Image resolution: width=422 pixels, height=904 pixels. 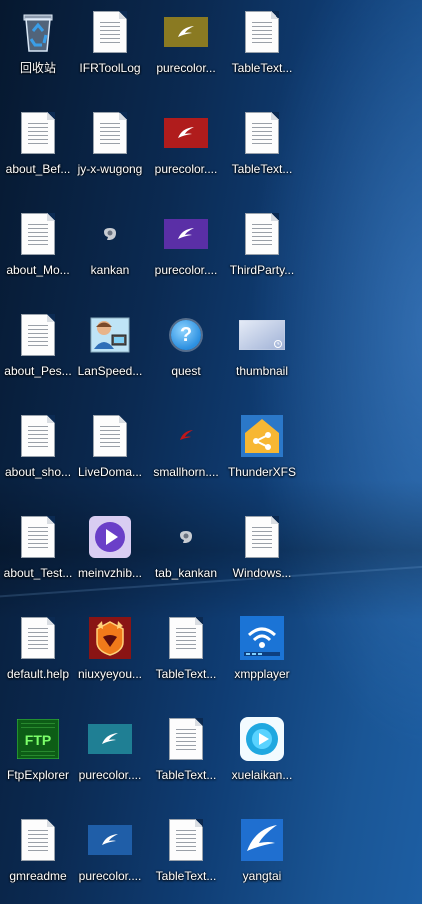 What do you see at coordinates (262, 876) in the screenshot?
I see `desktop-icon-label: yangtai` at bounding box center [262, 876].